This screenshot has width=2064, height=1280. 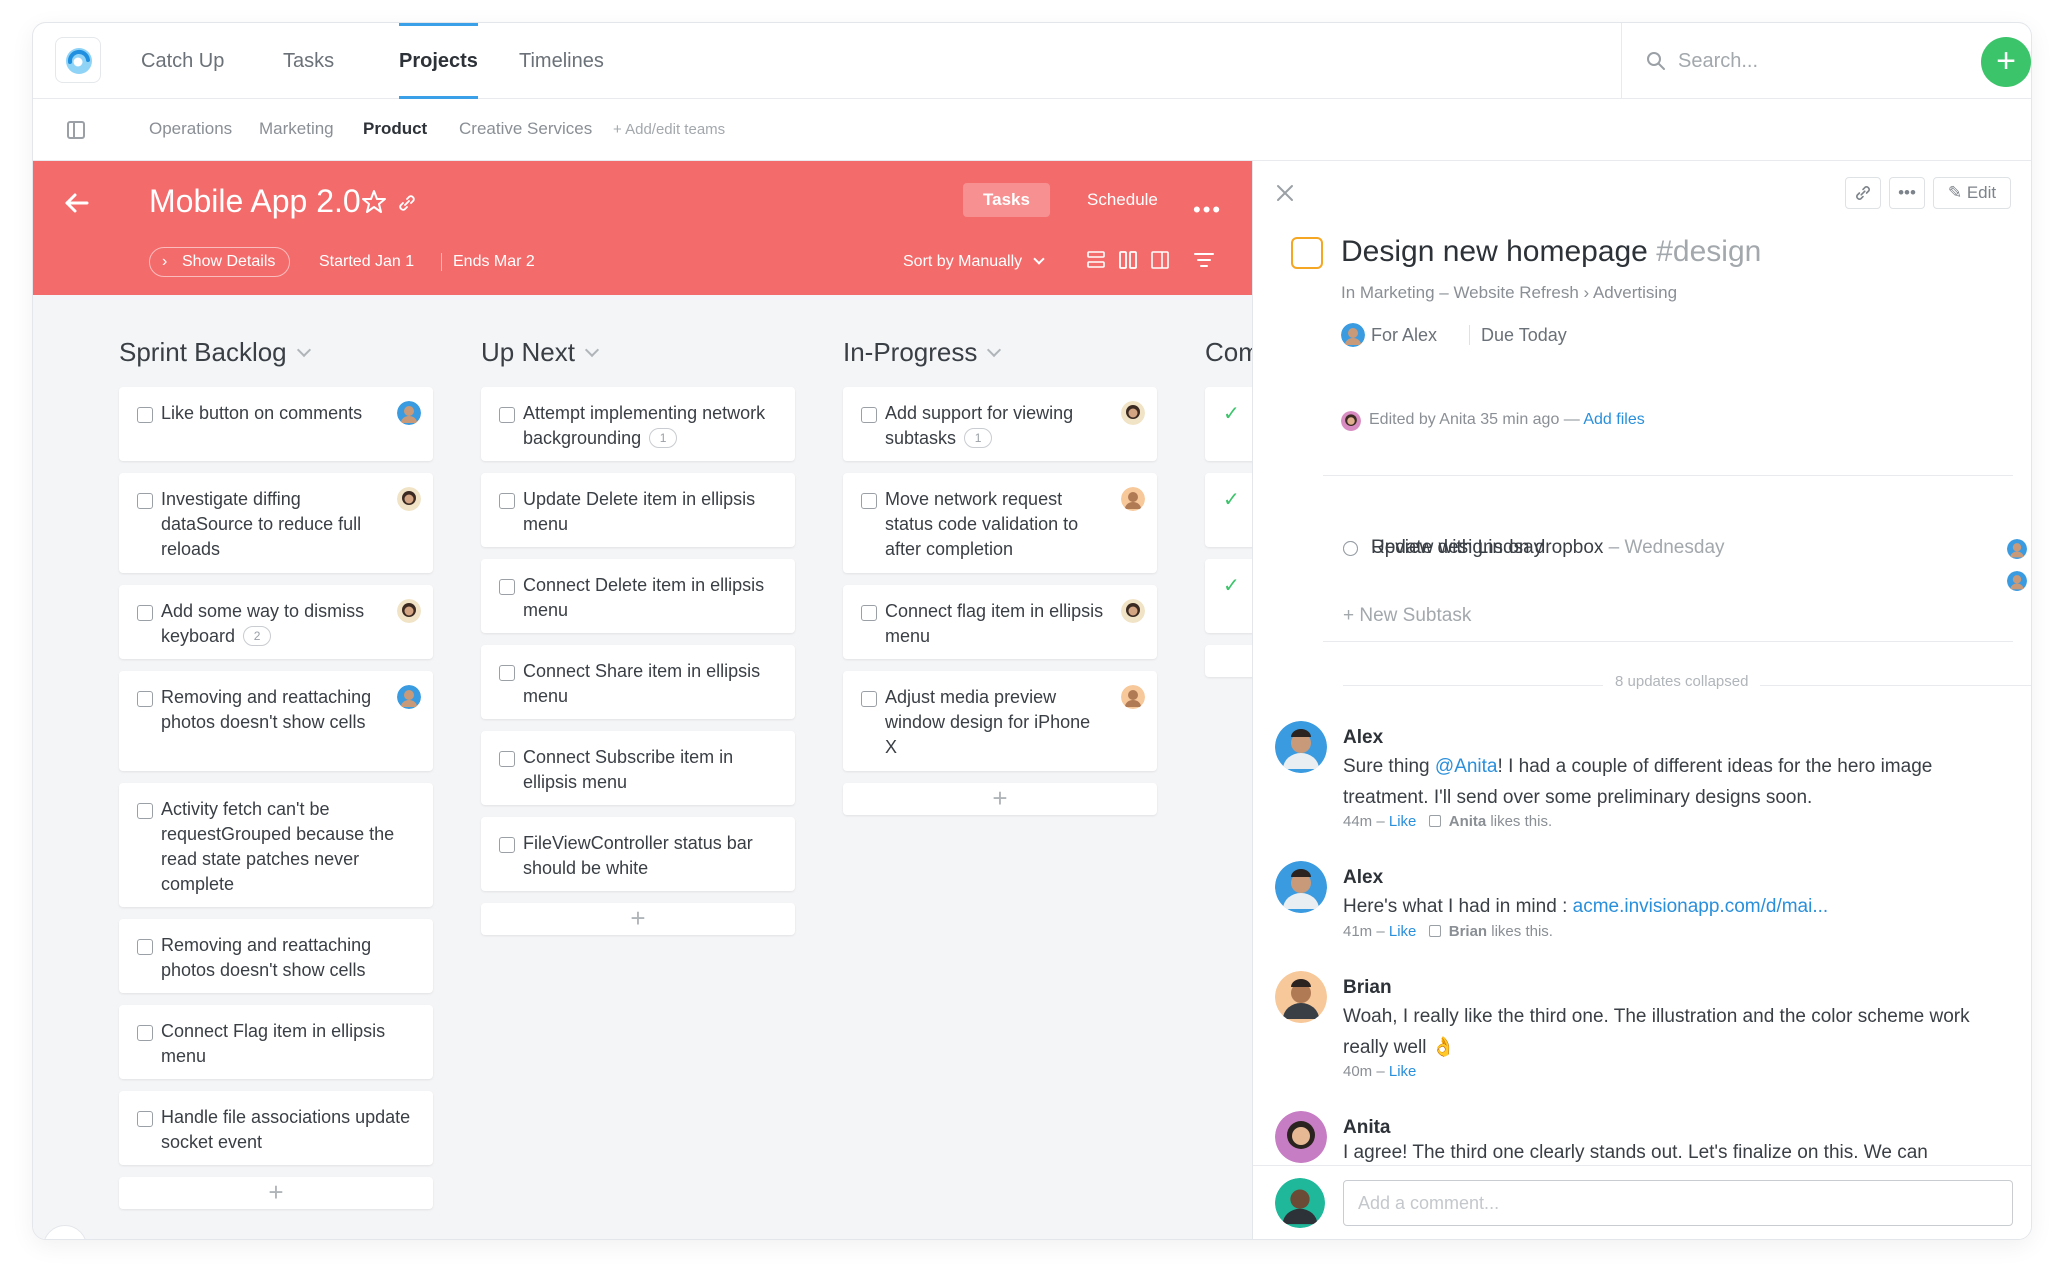 What do you see at coordinates (276, 424) in the screenshot?
I see `task-card: Like button on comments` at bounding box center [276, 424].